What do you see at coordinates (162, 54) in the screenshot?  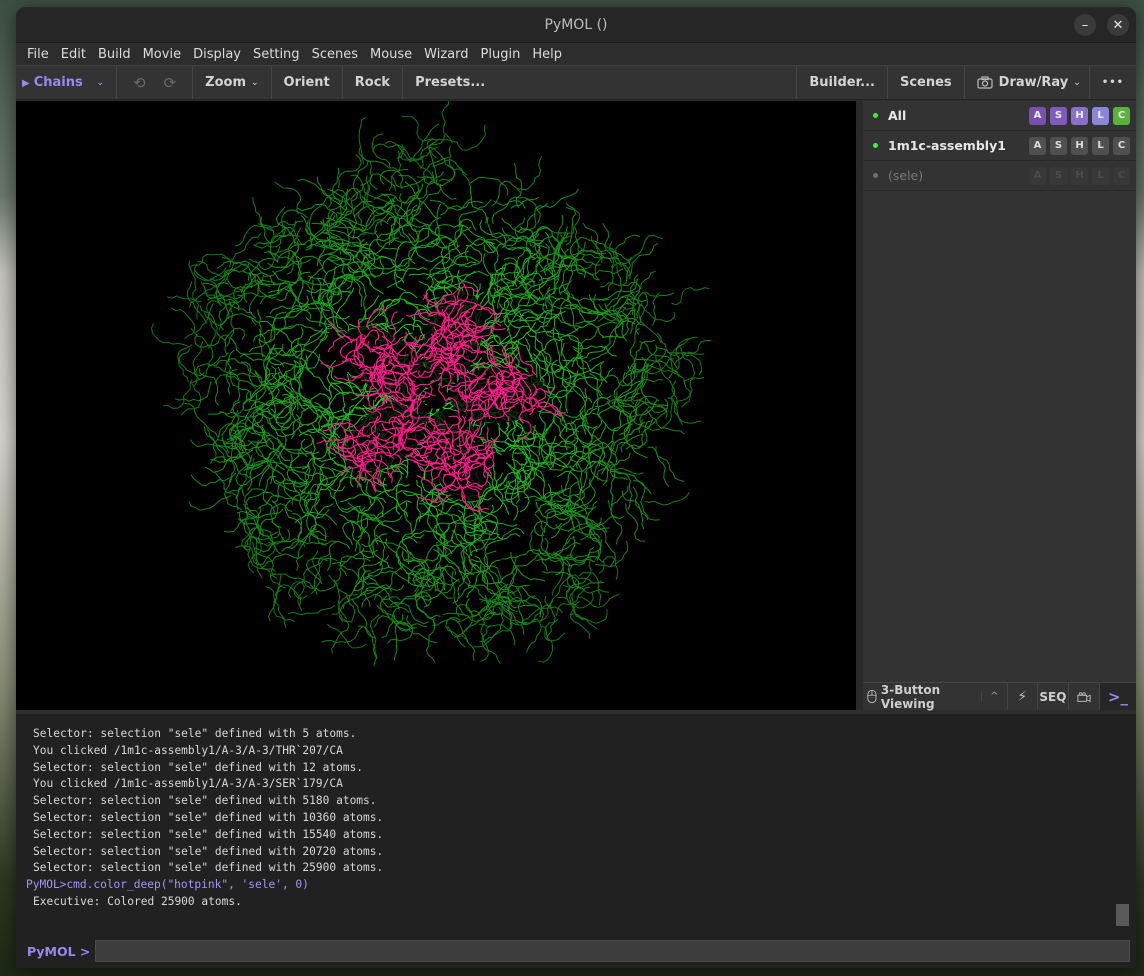 I see `menu-movie: Movie` at bounding box center [162, 54].